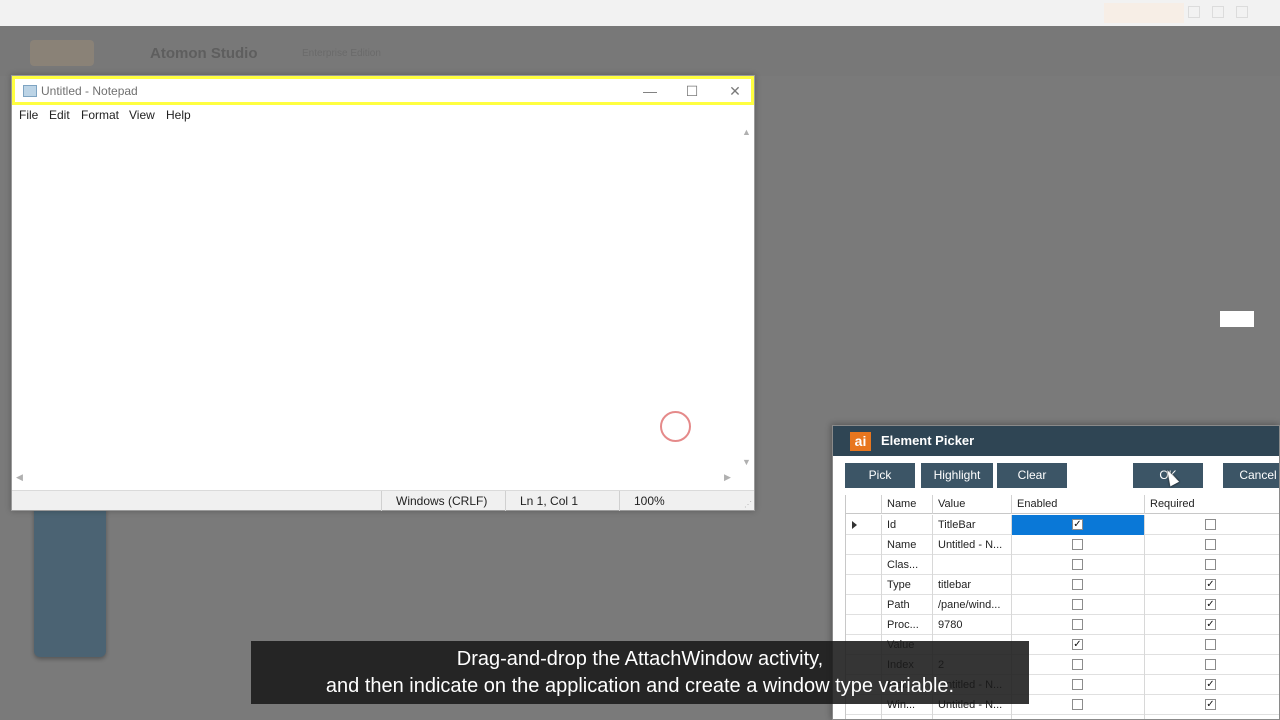  Describe the element at coordinates (650, 91) in the screenshot. I see `minimize-icon: —` at that location.